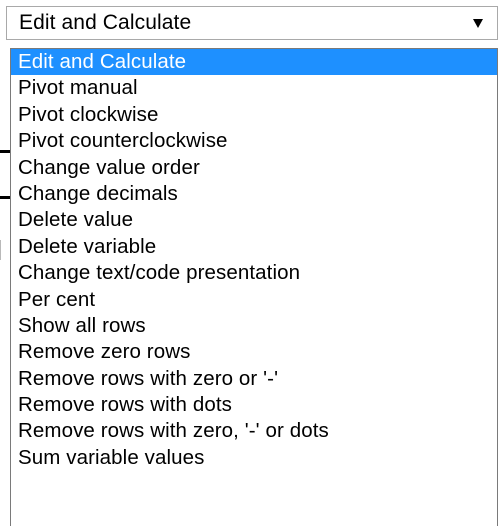  What do you see at coordinates (254, 273) in the screenshot?
I see `dropdown-option: Change text/code presentation` at bounding box center [254, 273].